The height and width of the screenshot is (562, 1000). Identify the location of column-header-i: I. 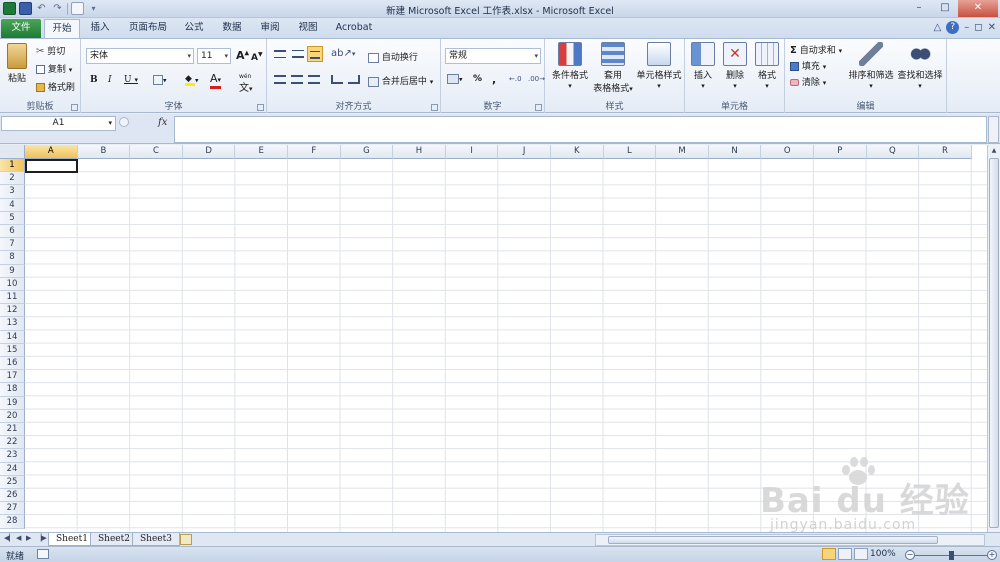
(472, 152).